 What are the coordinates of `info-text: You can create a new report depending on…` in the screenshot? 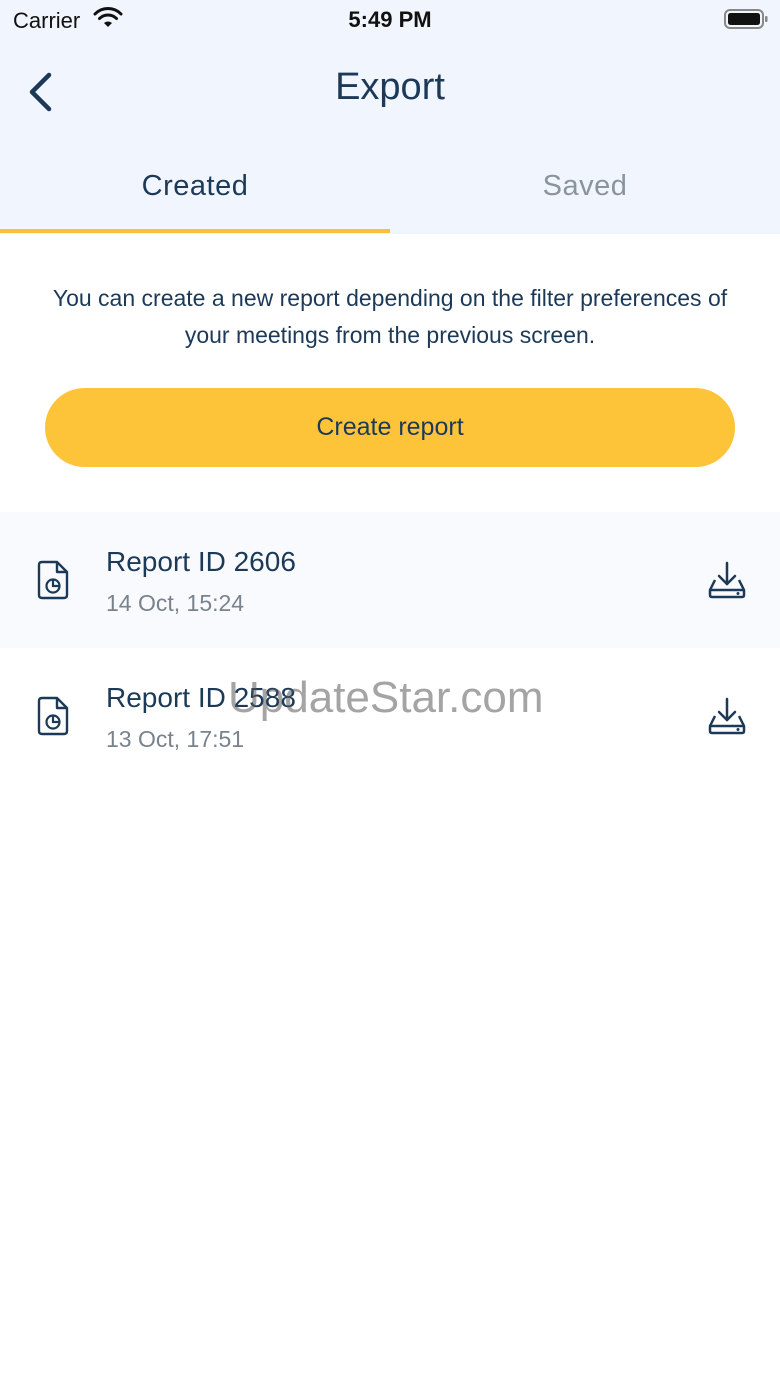 It's located at (390, 316).